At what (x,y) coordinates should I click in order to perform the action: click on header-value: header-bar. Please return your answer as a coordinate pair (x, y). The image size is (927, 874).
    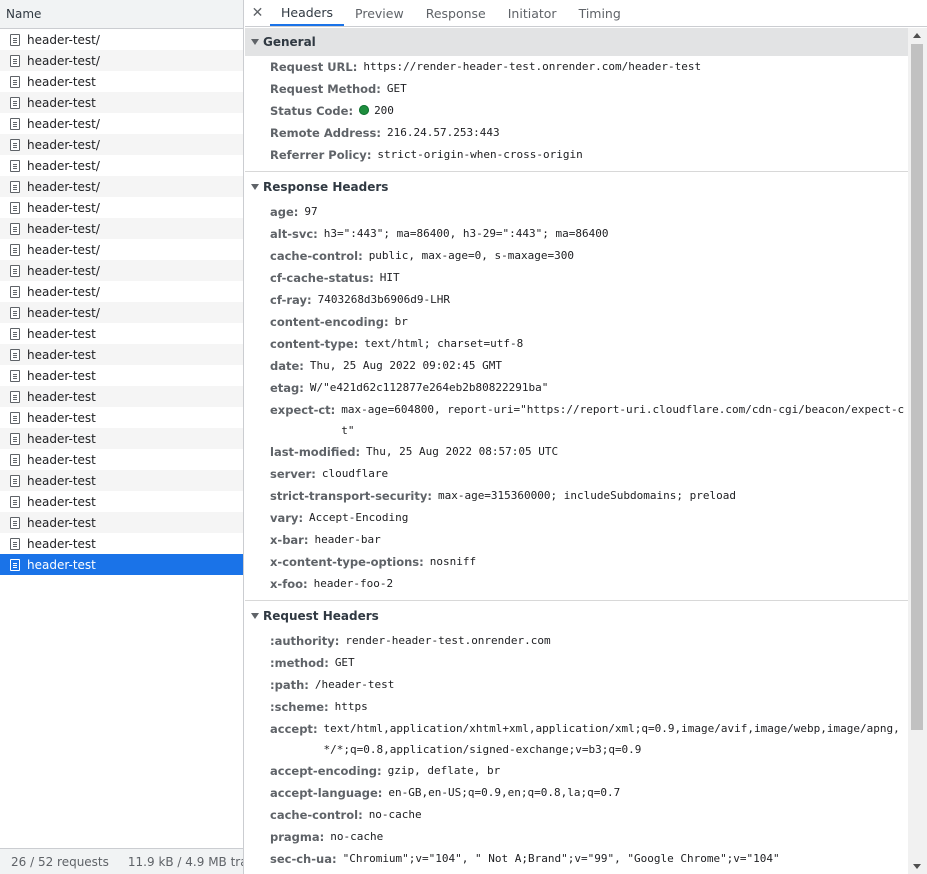
    Looking at the image, I should click on (347, 540).